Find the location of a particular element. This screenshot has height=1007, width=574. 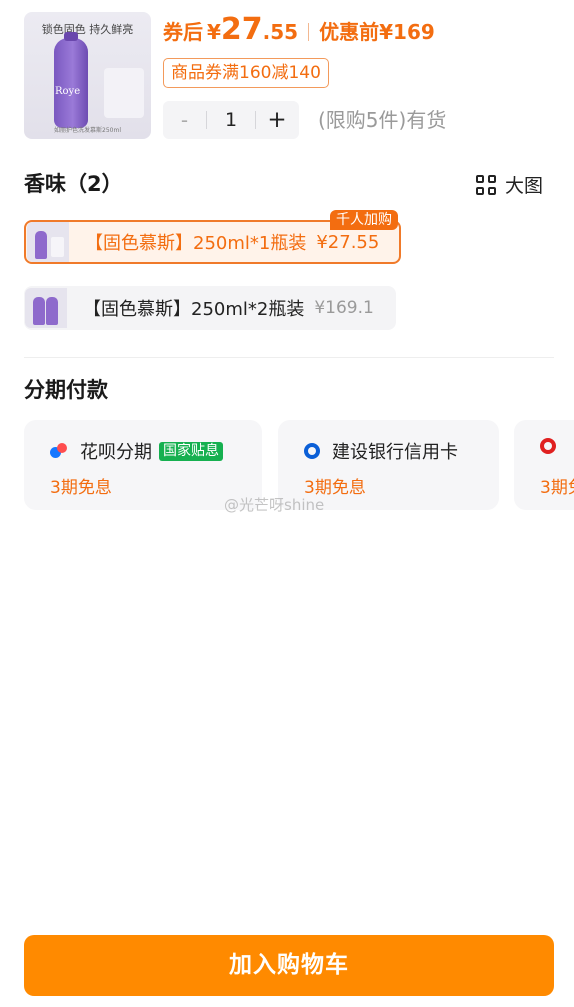

cmb-icon is located at coordinates (548, 446).